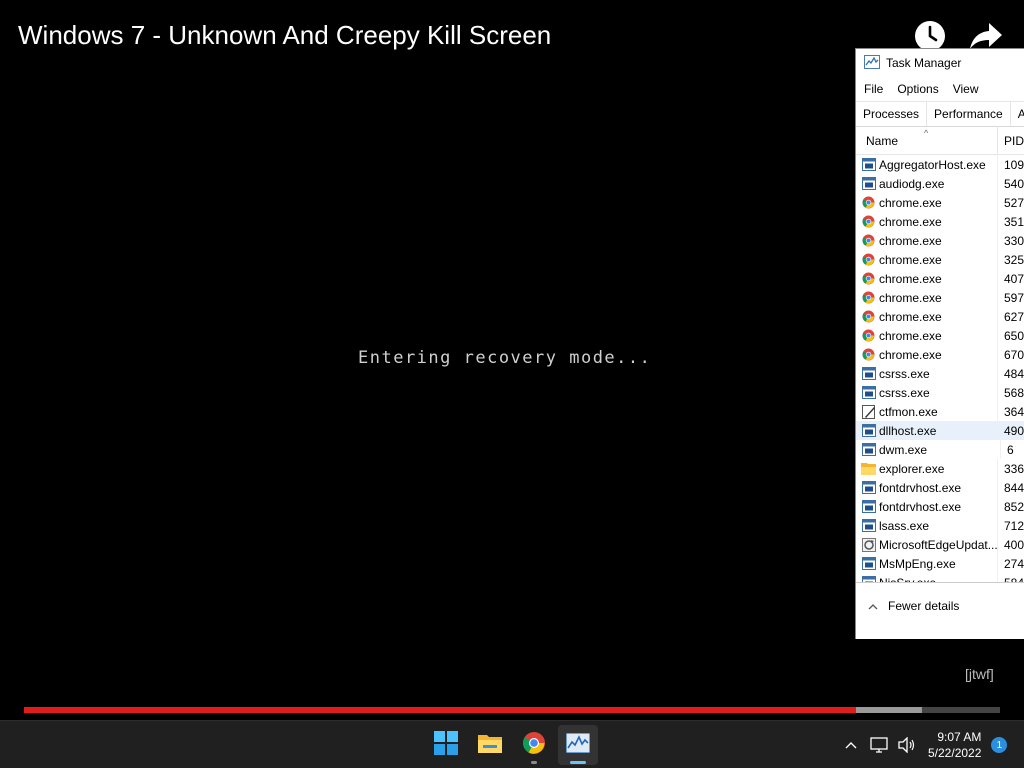 Image resolution: width=1024 pixels, height=768 pixels. I want to click on windows-start-icon, so click(446, 745).